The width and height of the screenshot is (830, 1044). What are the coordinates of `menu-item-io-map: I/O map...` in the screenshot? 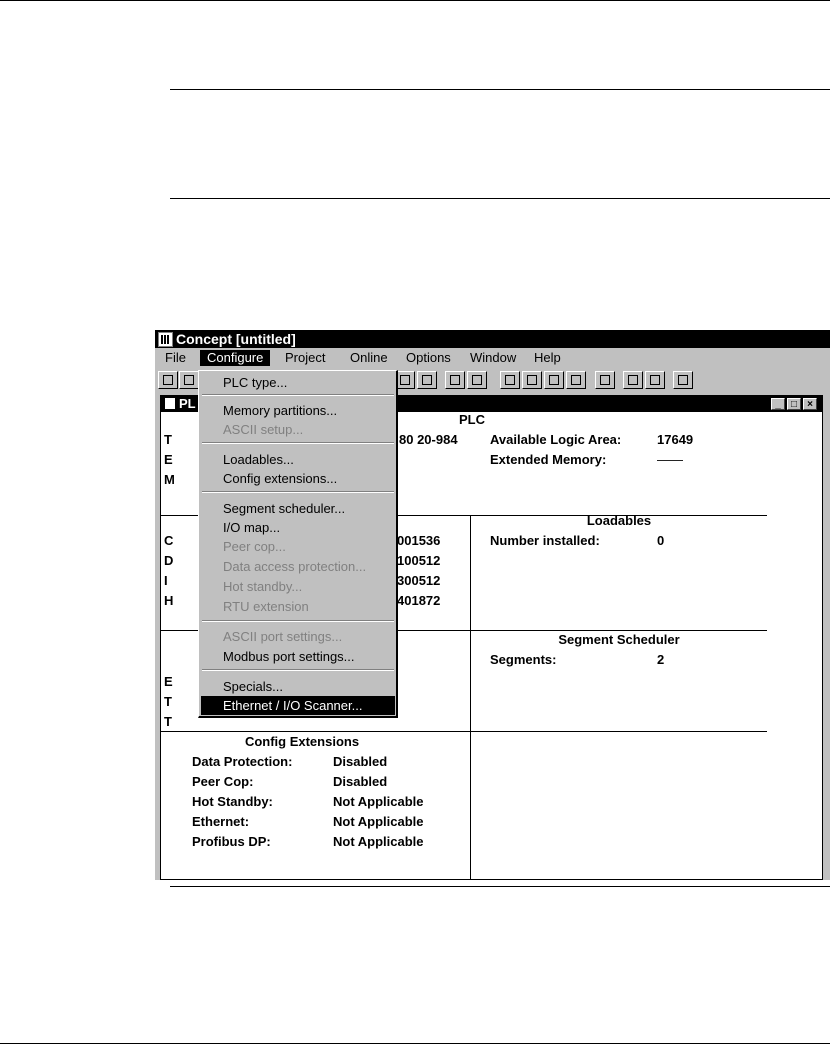 It's located at (298, 527).